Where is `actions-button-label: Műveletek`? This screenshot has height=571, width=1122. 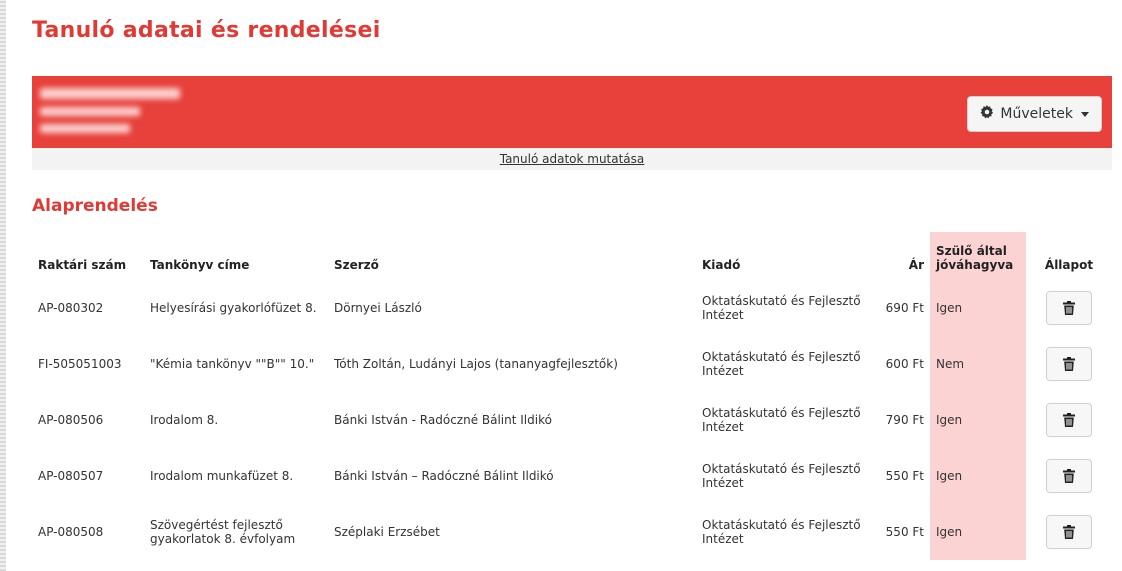 actions-button-label: Műveletek is located at coordinates (1036, 114).